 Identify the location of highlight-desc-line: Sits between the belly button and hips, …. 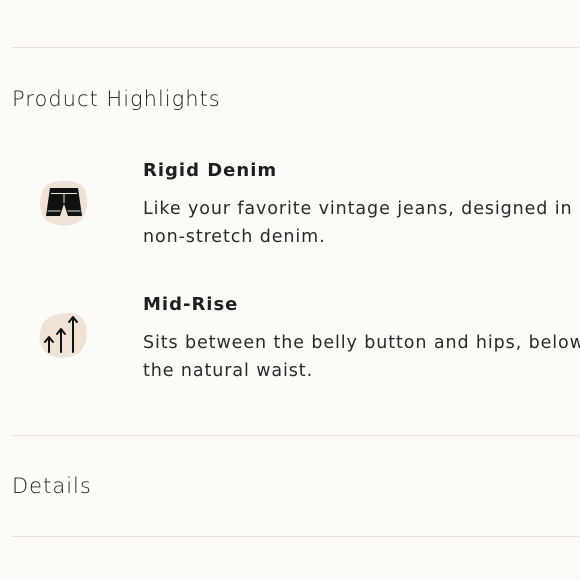
(361, 343).